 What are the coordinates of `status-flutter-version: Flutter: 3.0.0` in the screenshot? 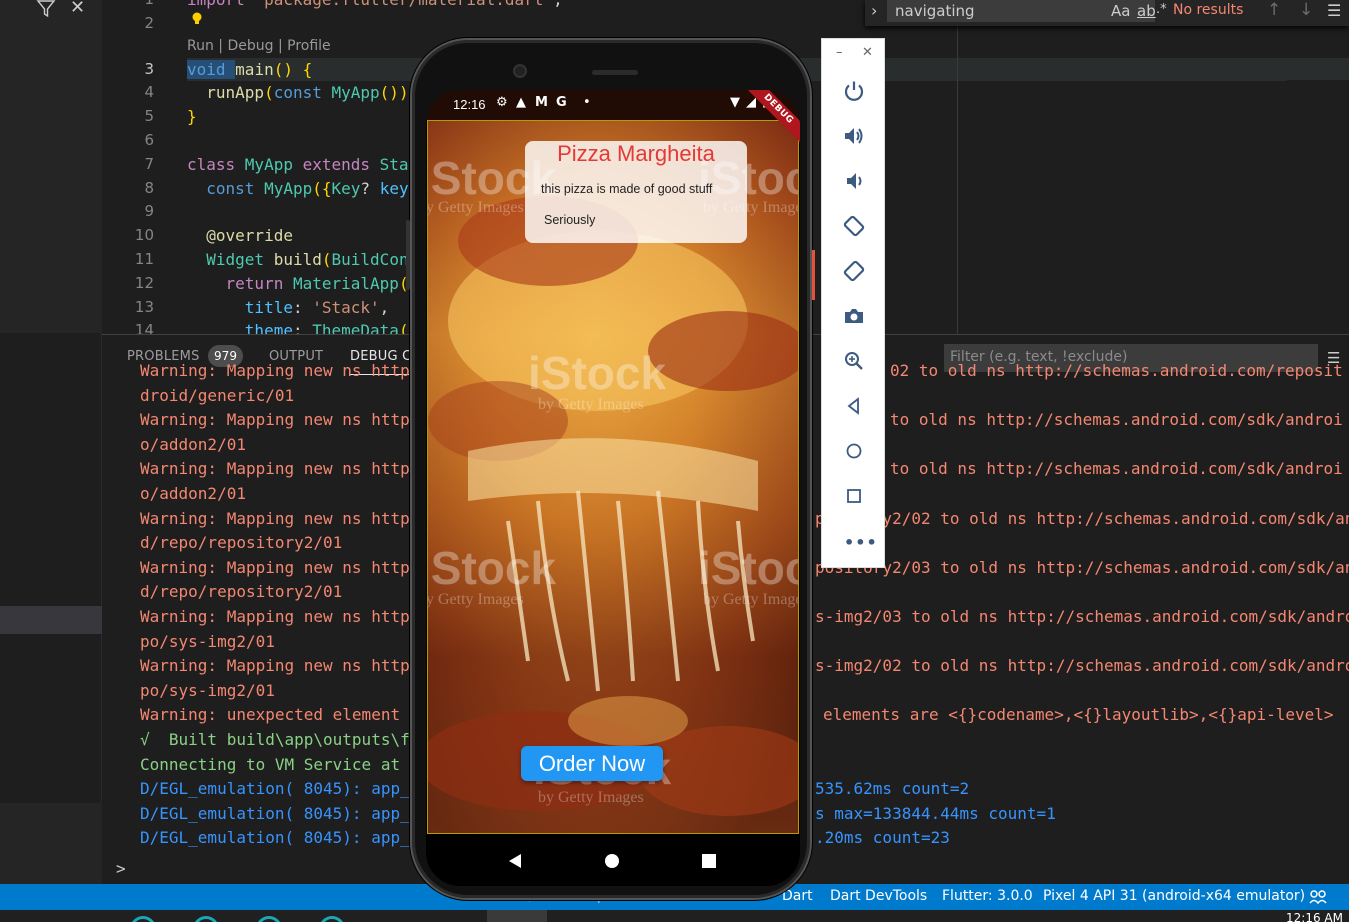 It's located at (987, 896).